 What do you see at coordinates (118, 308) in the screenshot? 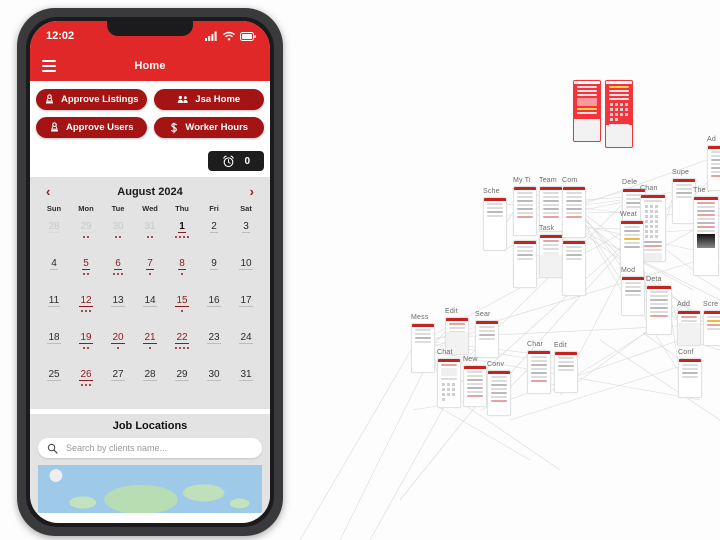
I see `calendar-day-cell: 13` at bounding box center [118, 308].